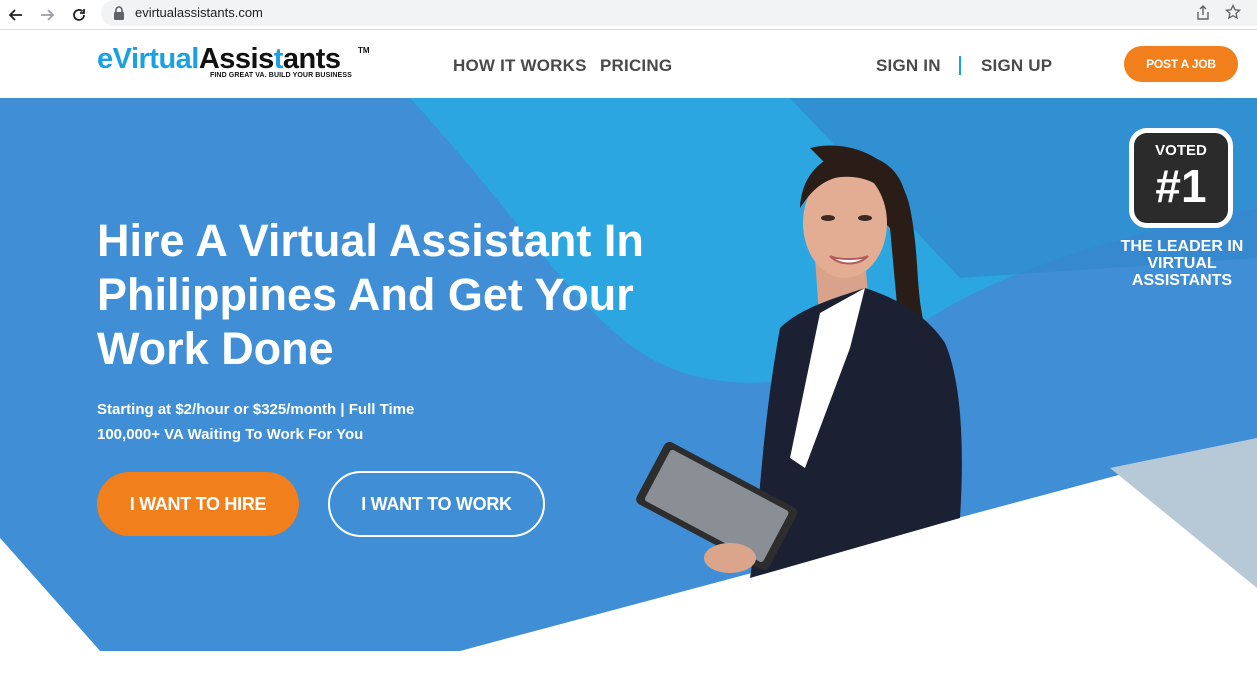 The image size is (1257, 699). What do you see at coordinates (1233, 12) in the screenshot?
I see `star-icon` at bounding box center [1233, 12].